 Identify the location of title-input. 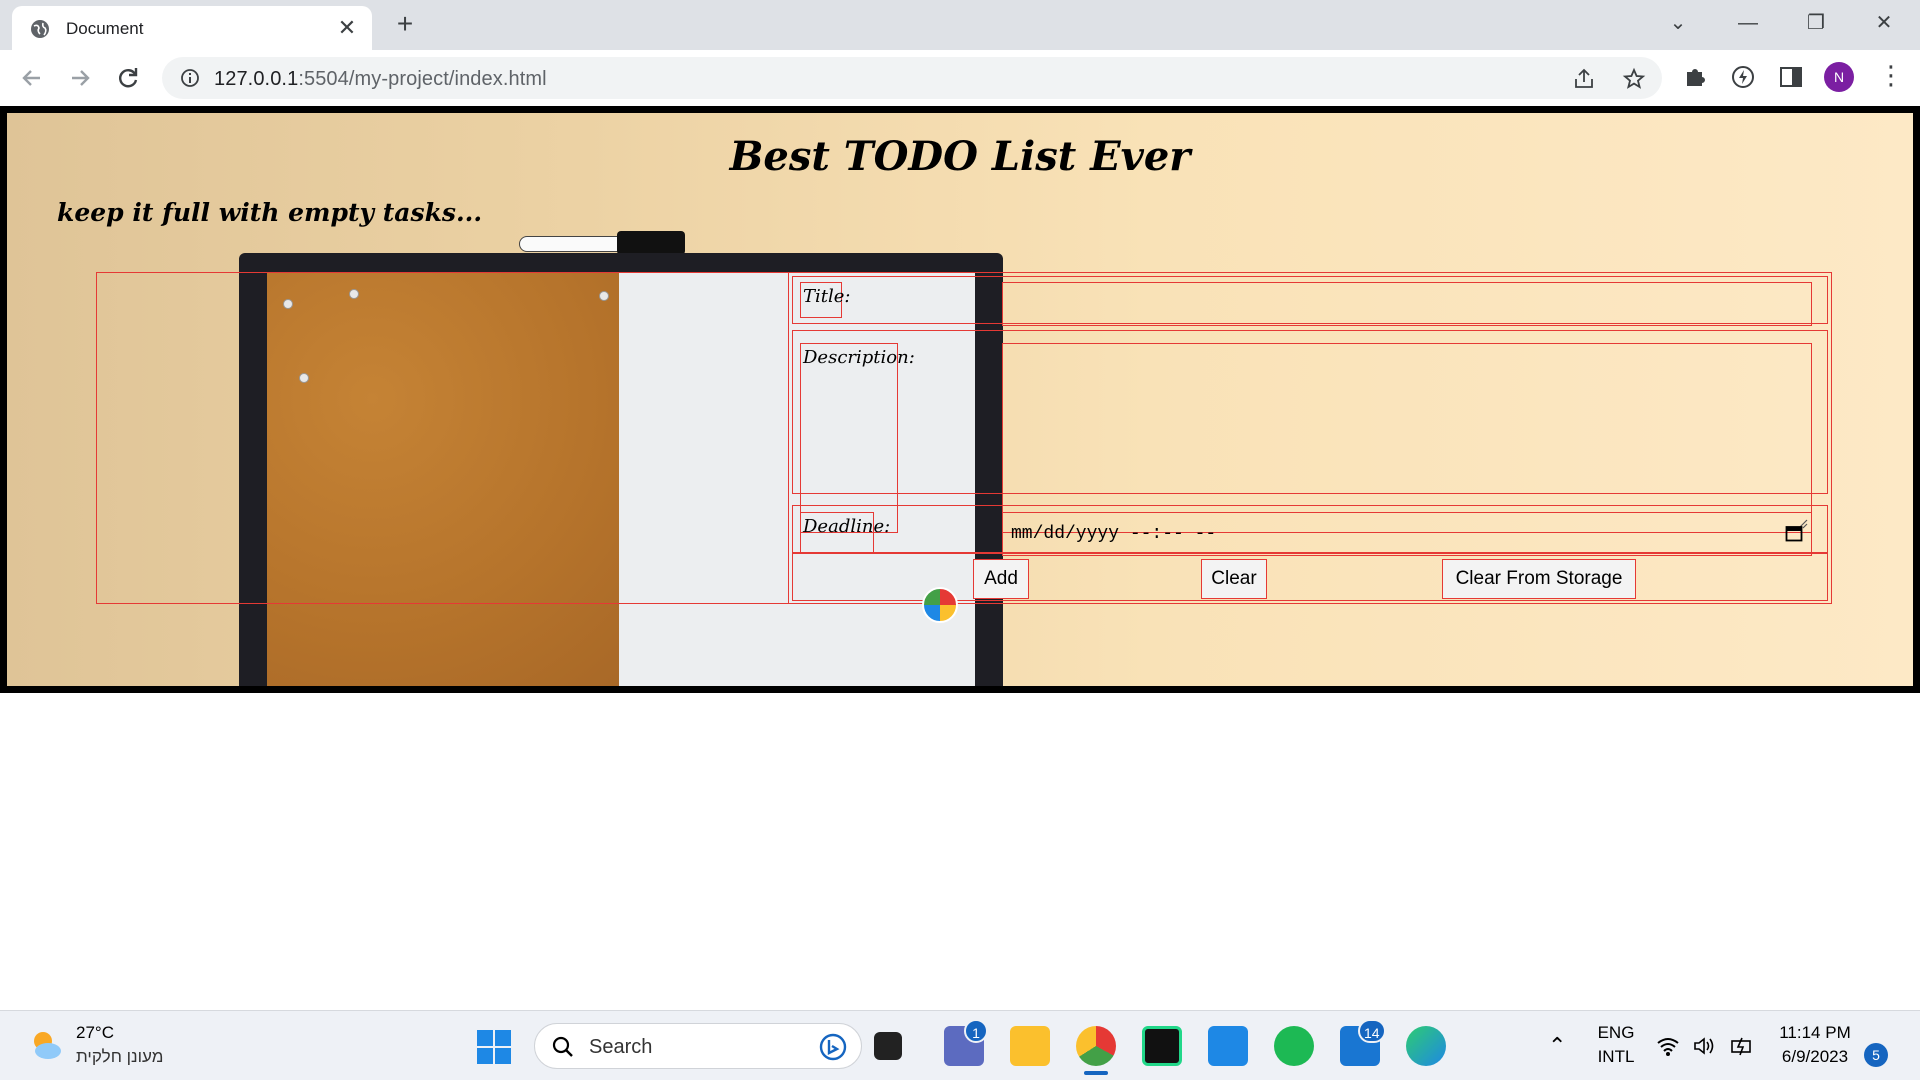
(1407, 304).